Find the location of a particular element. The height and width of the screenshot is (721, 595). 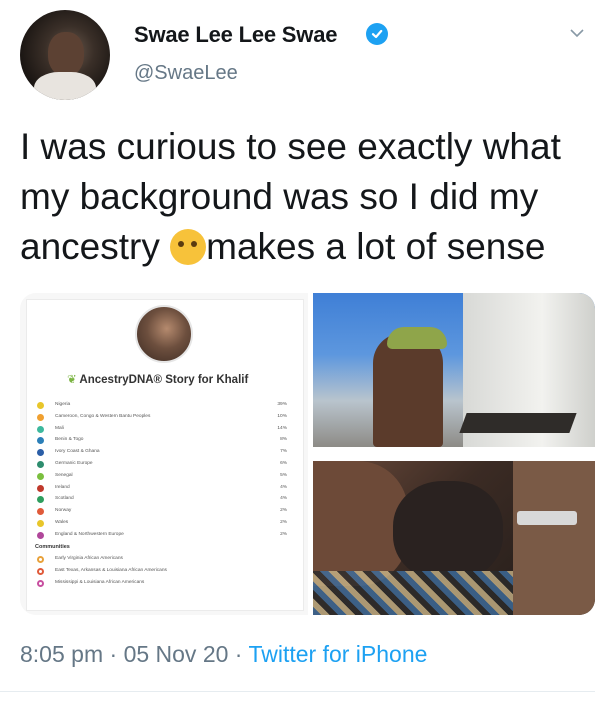

ancestry-leaf-icon: ❦ is located at coordinates (72, 380).